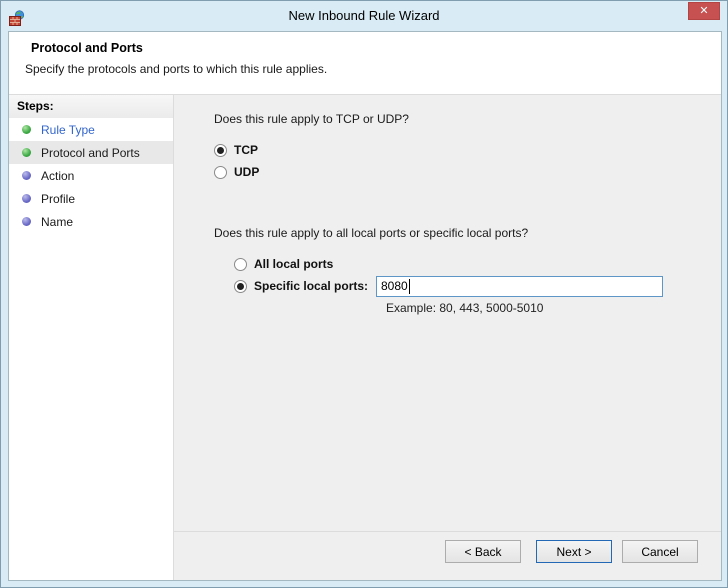 This screenshot has width=728, height=588. I want to click on window-title: New Inbound Rule Wizard, so click(364, 15).